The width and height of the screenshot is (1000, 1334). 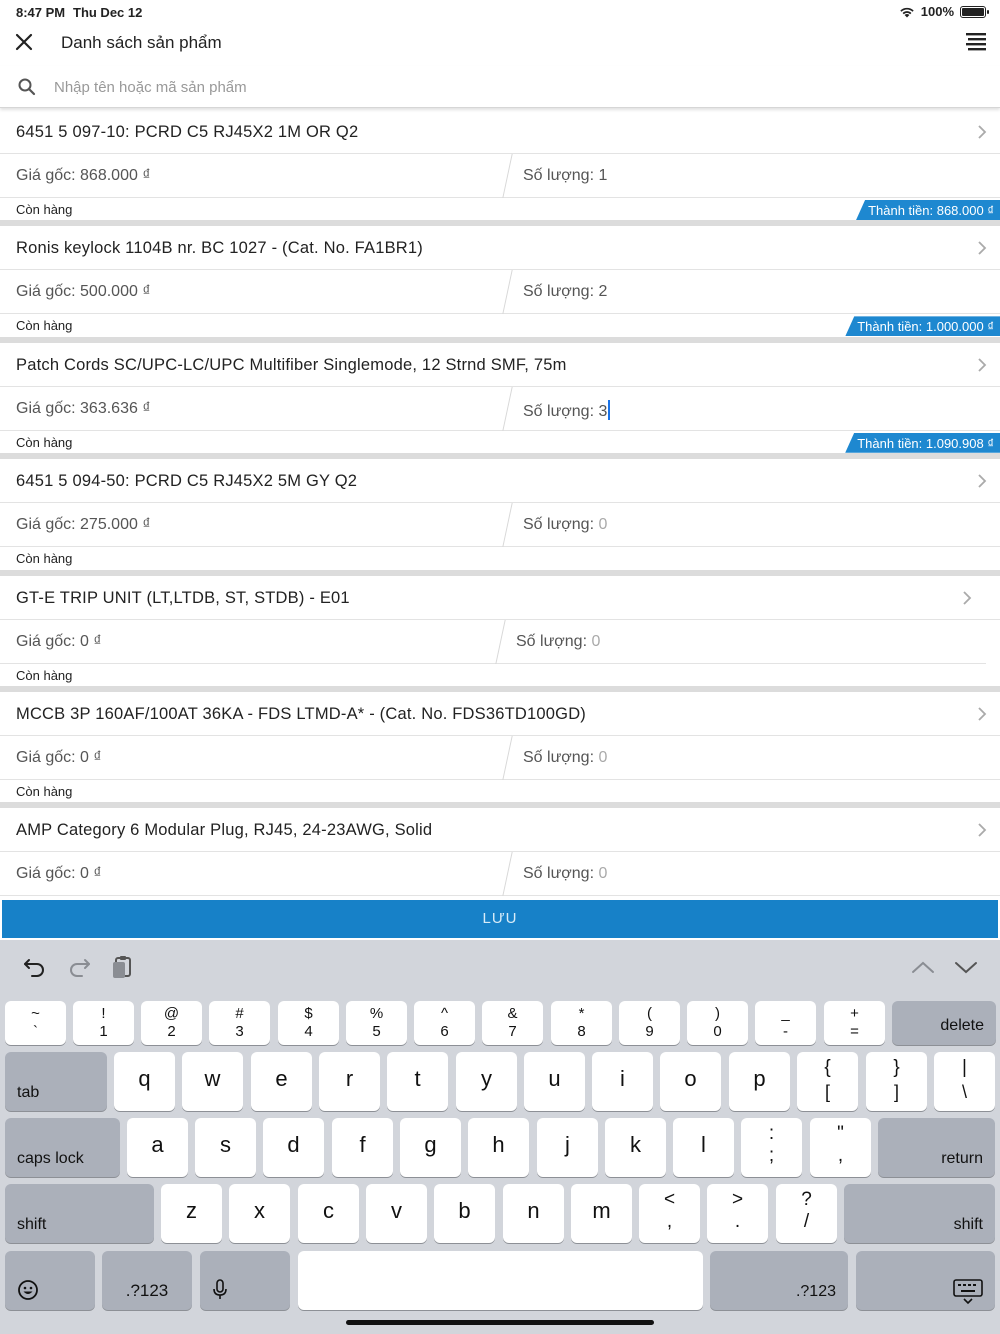 I want to click on key-g: g, so click(x=430, y=1147).